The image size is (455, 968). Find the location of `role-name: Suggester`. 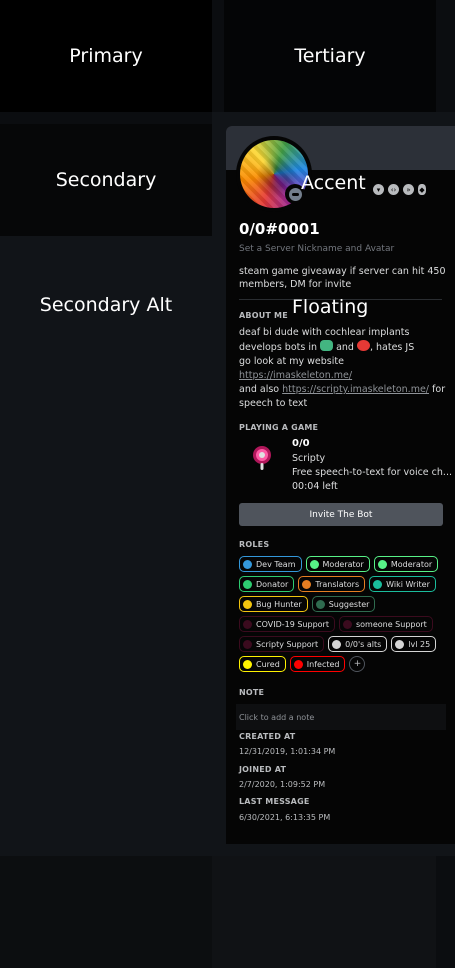

role-name: Suggester is located at coordinates (349, 604).